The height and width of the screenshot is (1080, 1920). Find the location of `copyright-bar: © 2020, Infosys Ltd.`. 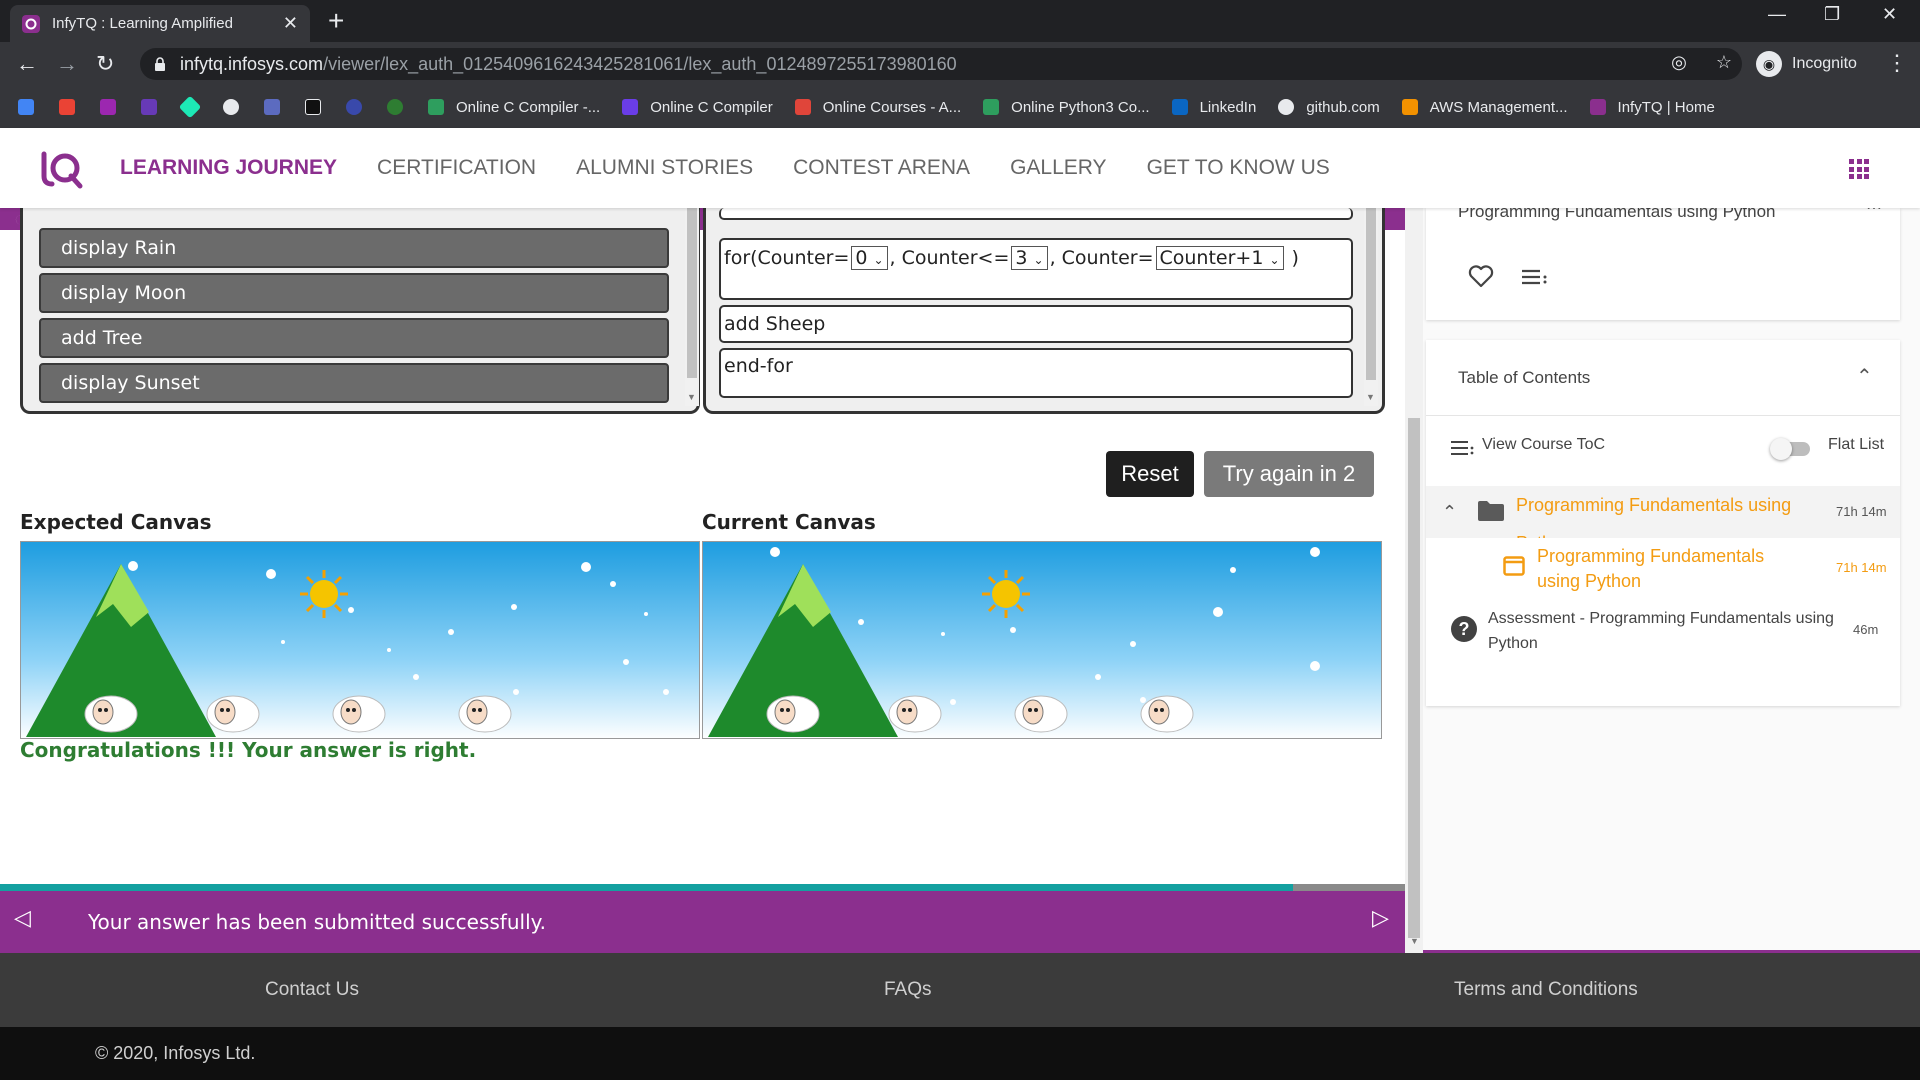

copyright-bar: © 2020, Infosys Ltd. is located at coordinates (960, 1053).